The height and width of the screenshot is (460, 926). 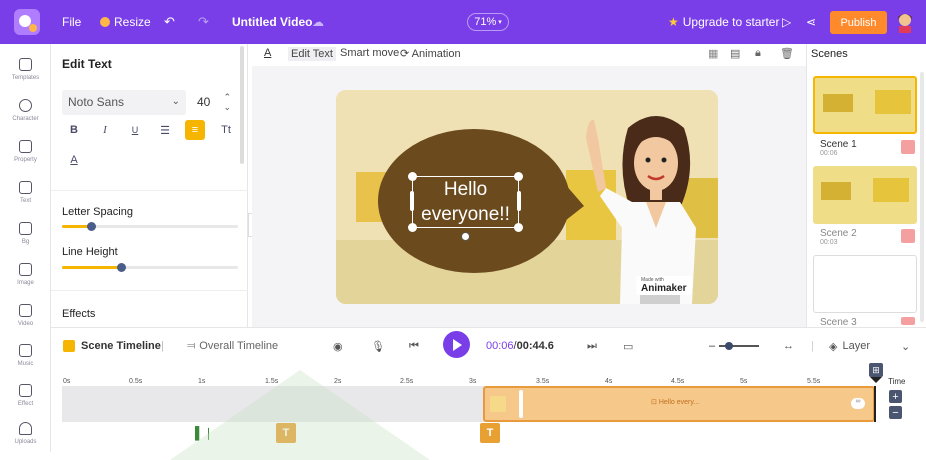 I want to click on character-marker-icon: ▌❘, so click(x=204, y=433).